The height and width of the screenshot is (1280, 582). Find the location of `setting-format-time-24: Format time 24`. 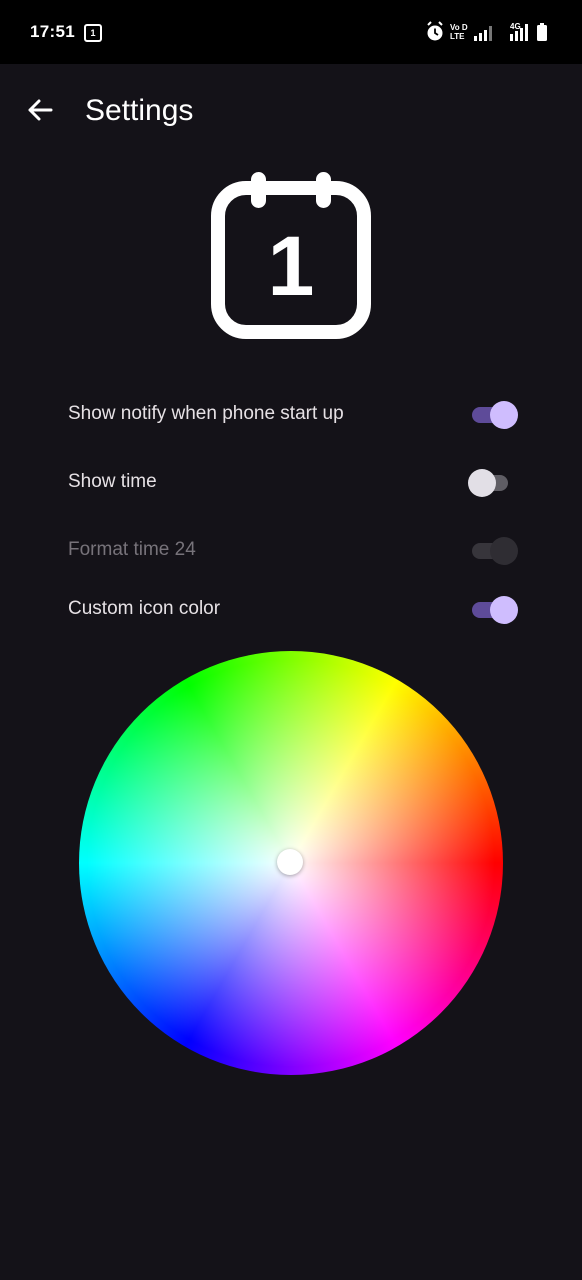

setting-format-time-24: Format time 24 is located at coordinates (293, 550).